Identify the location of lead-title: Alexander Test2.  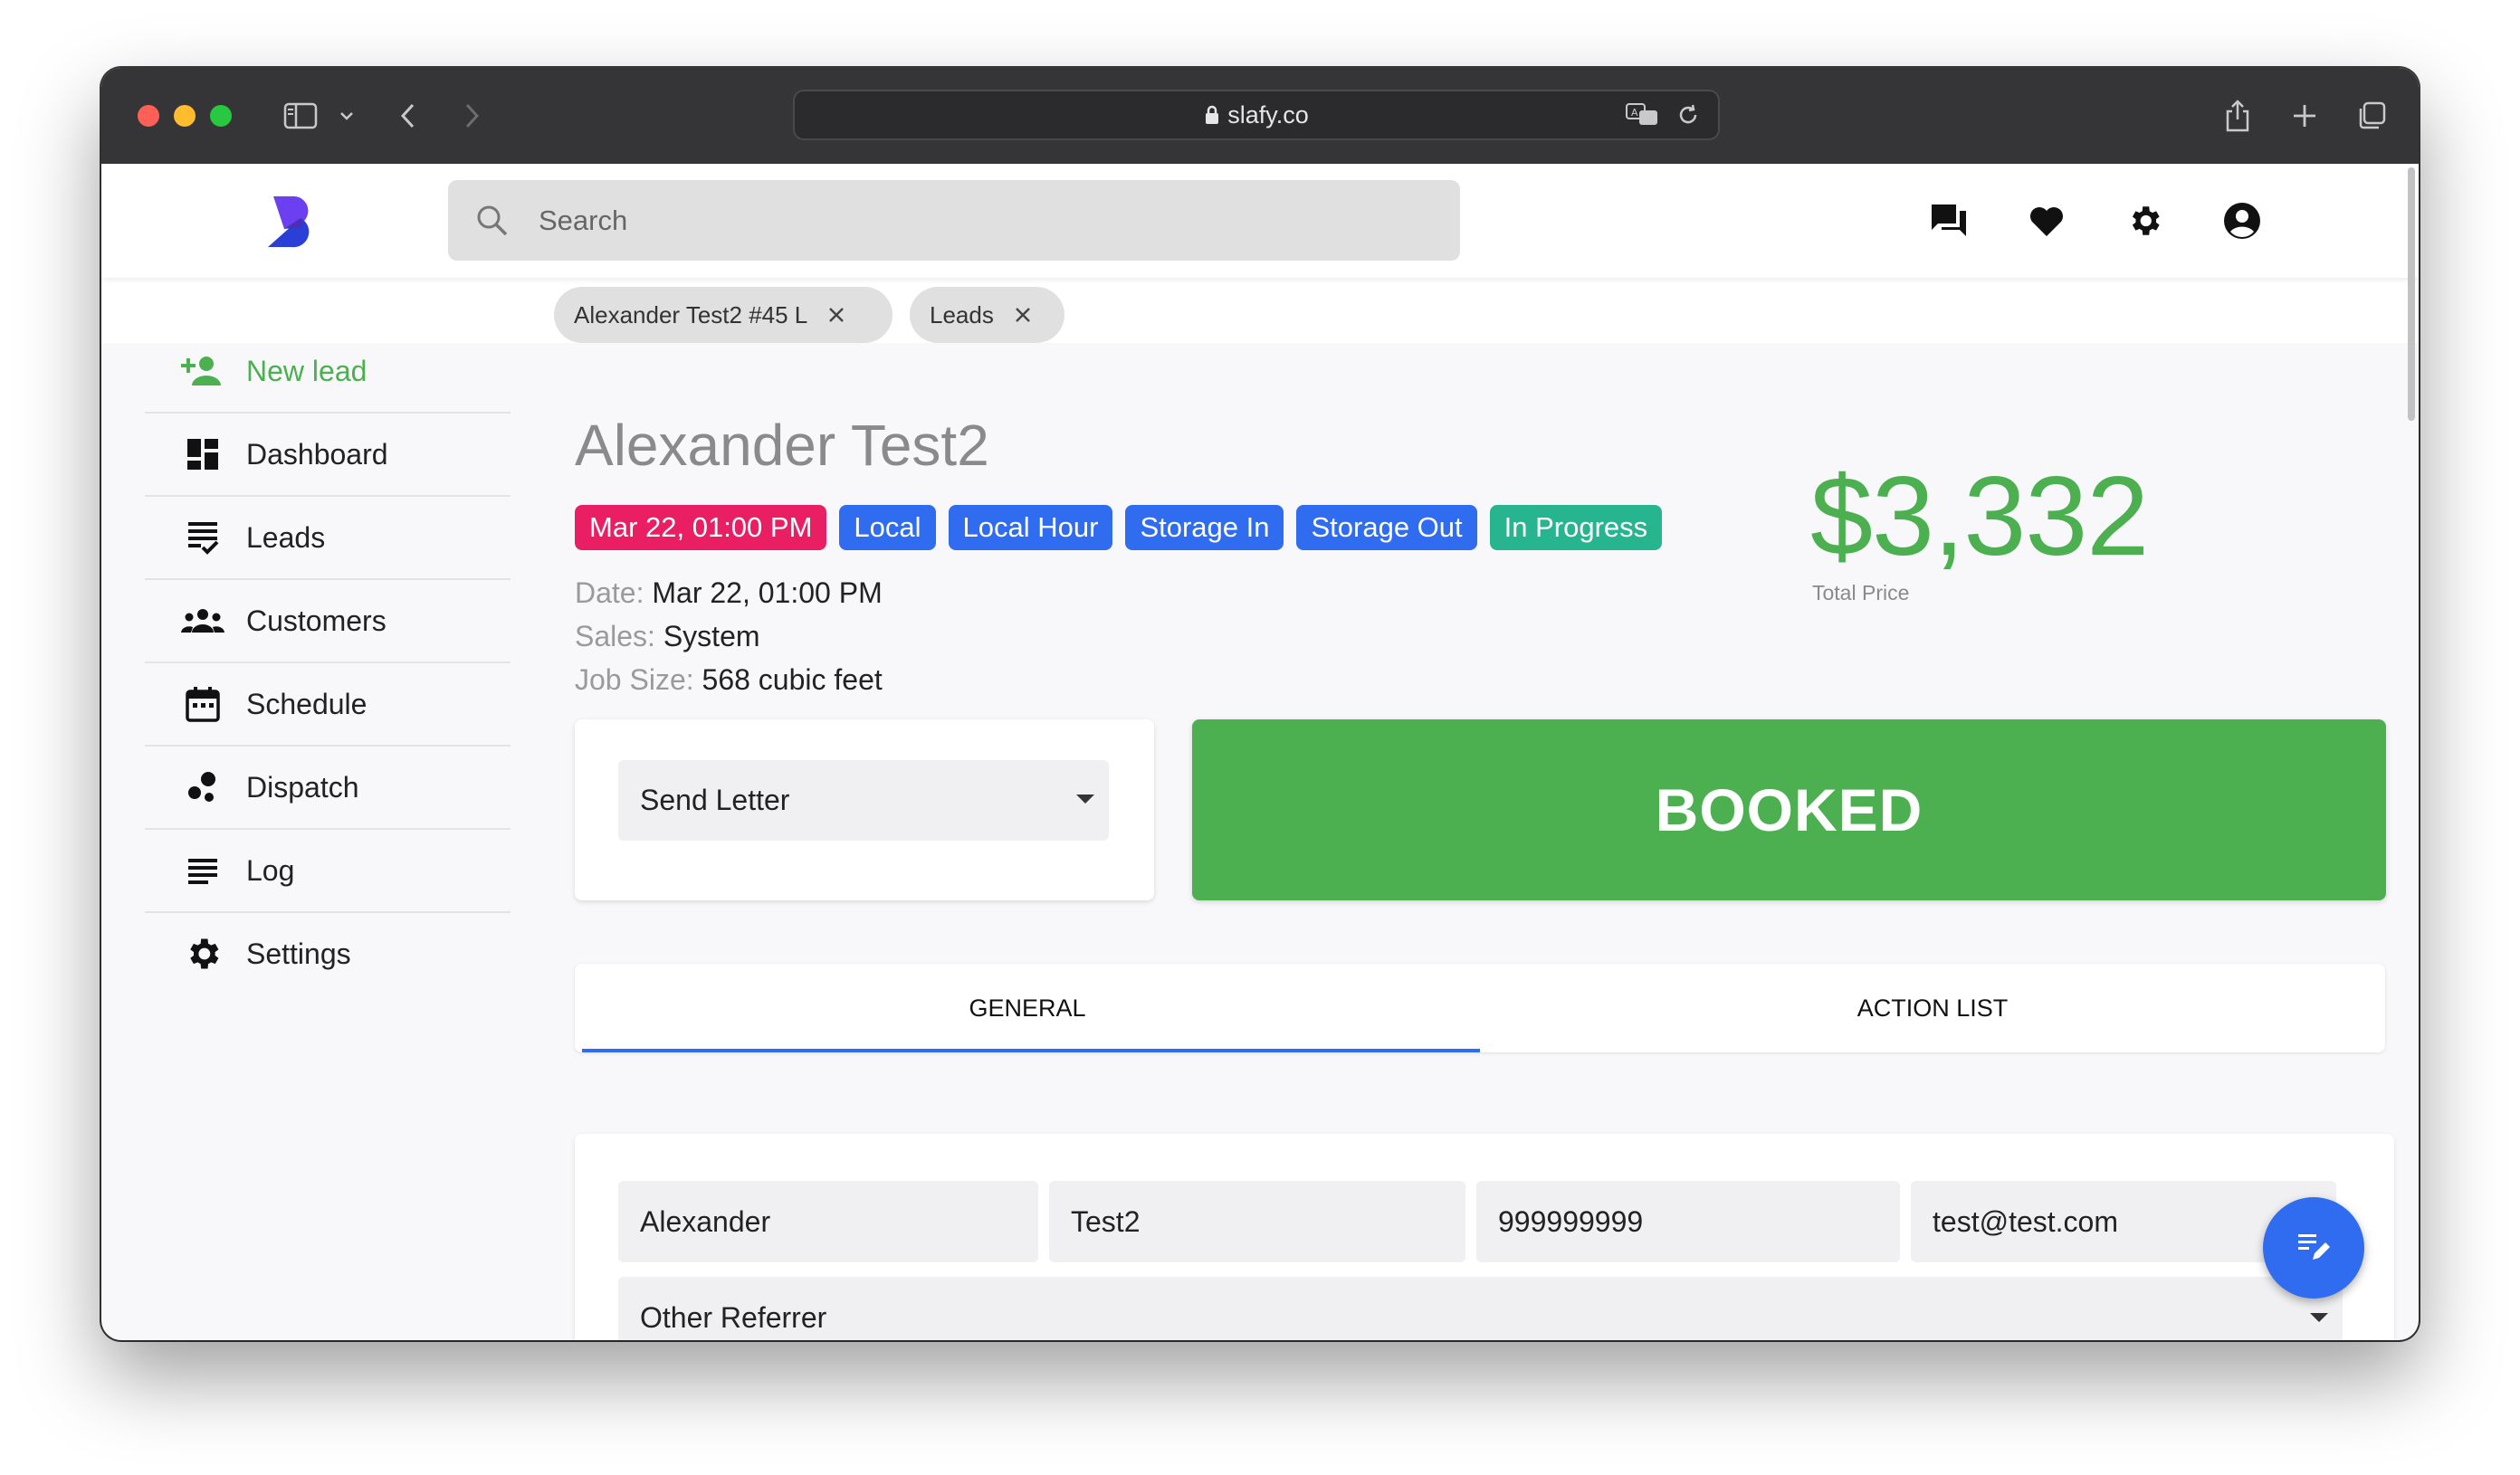
(782, 445).